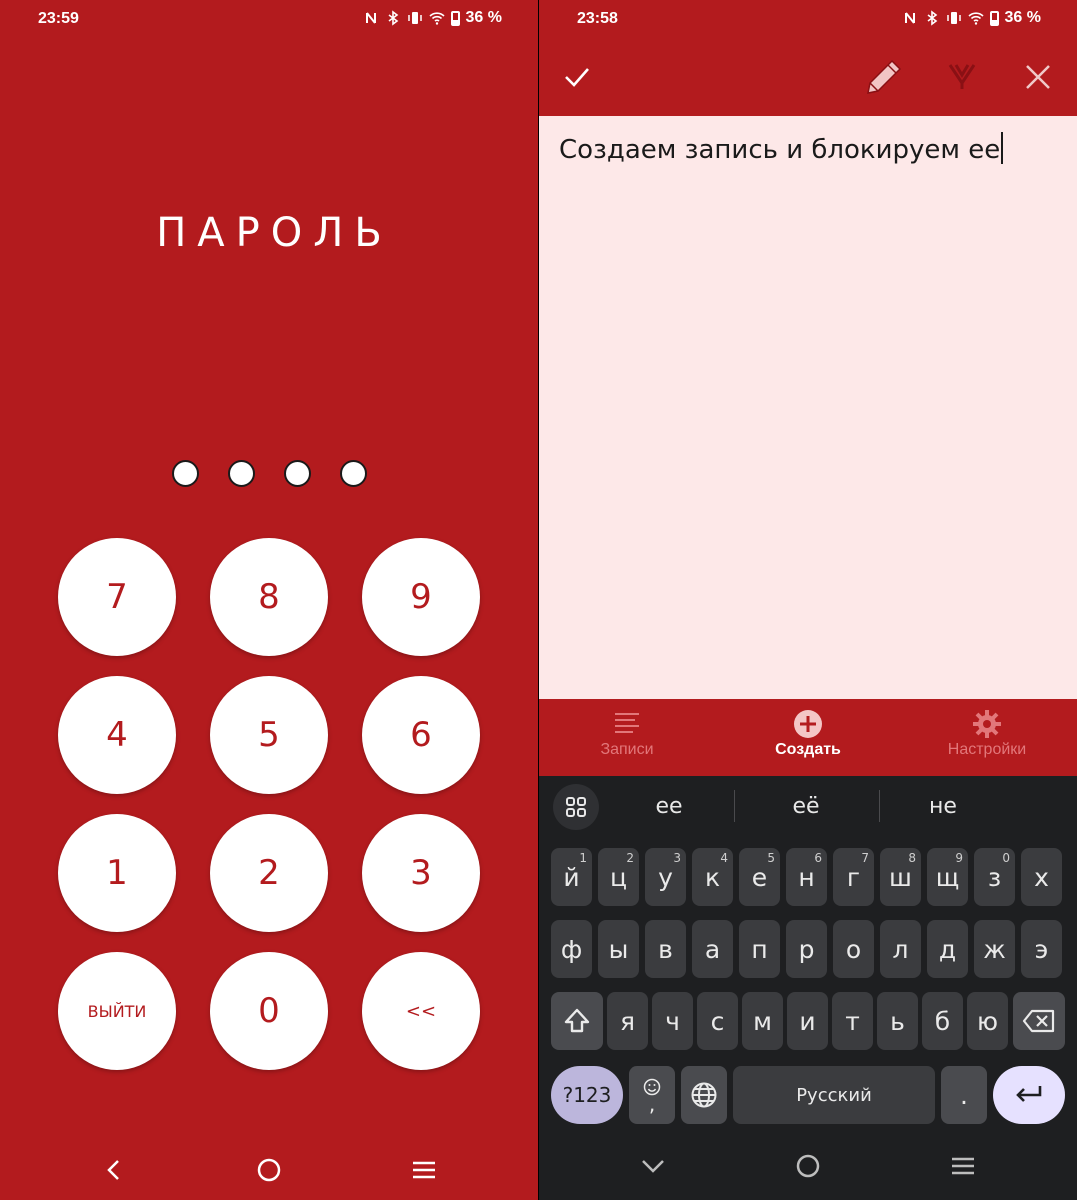  What do you see at coordinates (618, 949) in the screenshot?
I see `key: ы` at bounding box center [618, 949].